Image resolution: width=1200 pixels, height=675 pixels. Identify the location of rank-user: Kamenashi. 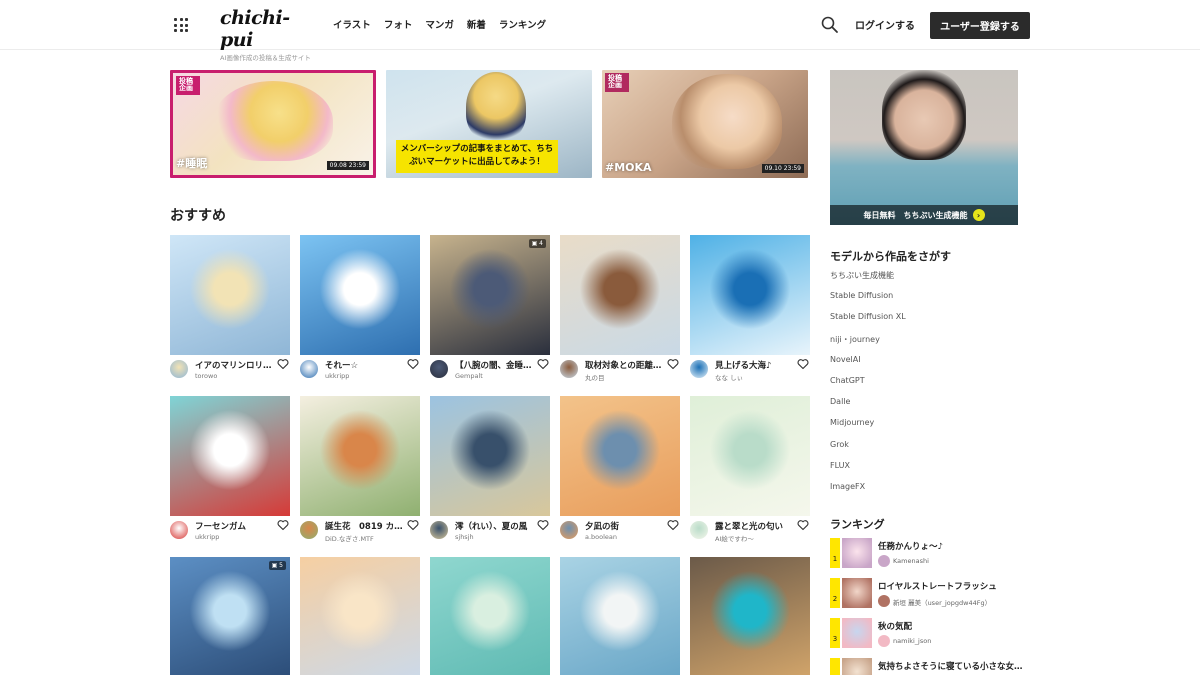
(958, 561).